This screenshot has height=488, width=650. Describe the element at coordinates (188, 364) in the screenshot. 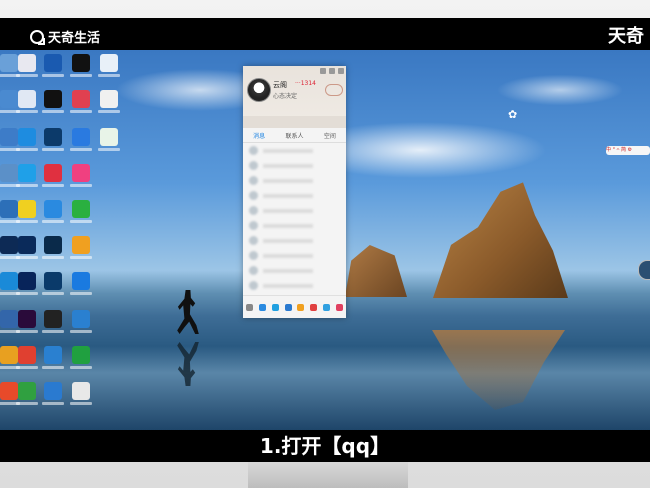

I see `runner-reflection` at that location.